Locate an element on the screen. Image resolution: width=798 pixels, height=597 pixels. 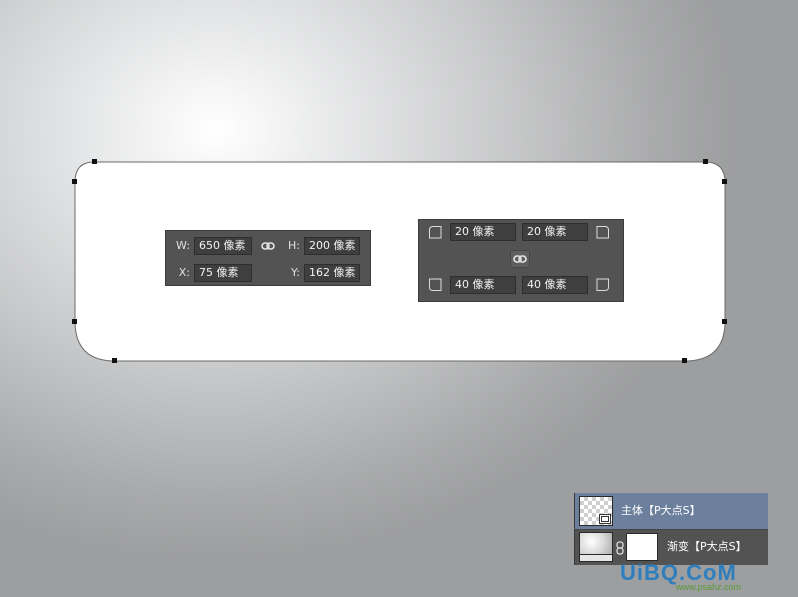
transform-properties-panel: W: 650 像素 H: 200 像素 X: 75 像素 Y: 162 像素 is located at coordinates (268, 258).